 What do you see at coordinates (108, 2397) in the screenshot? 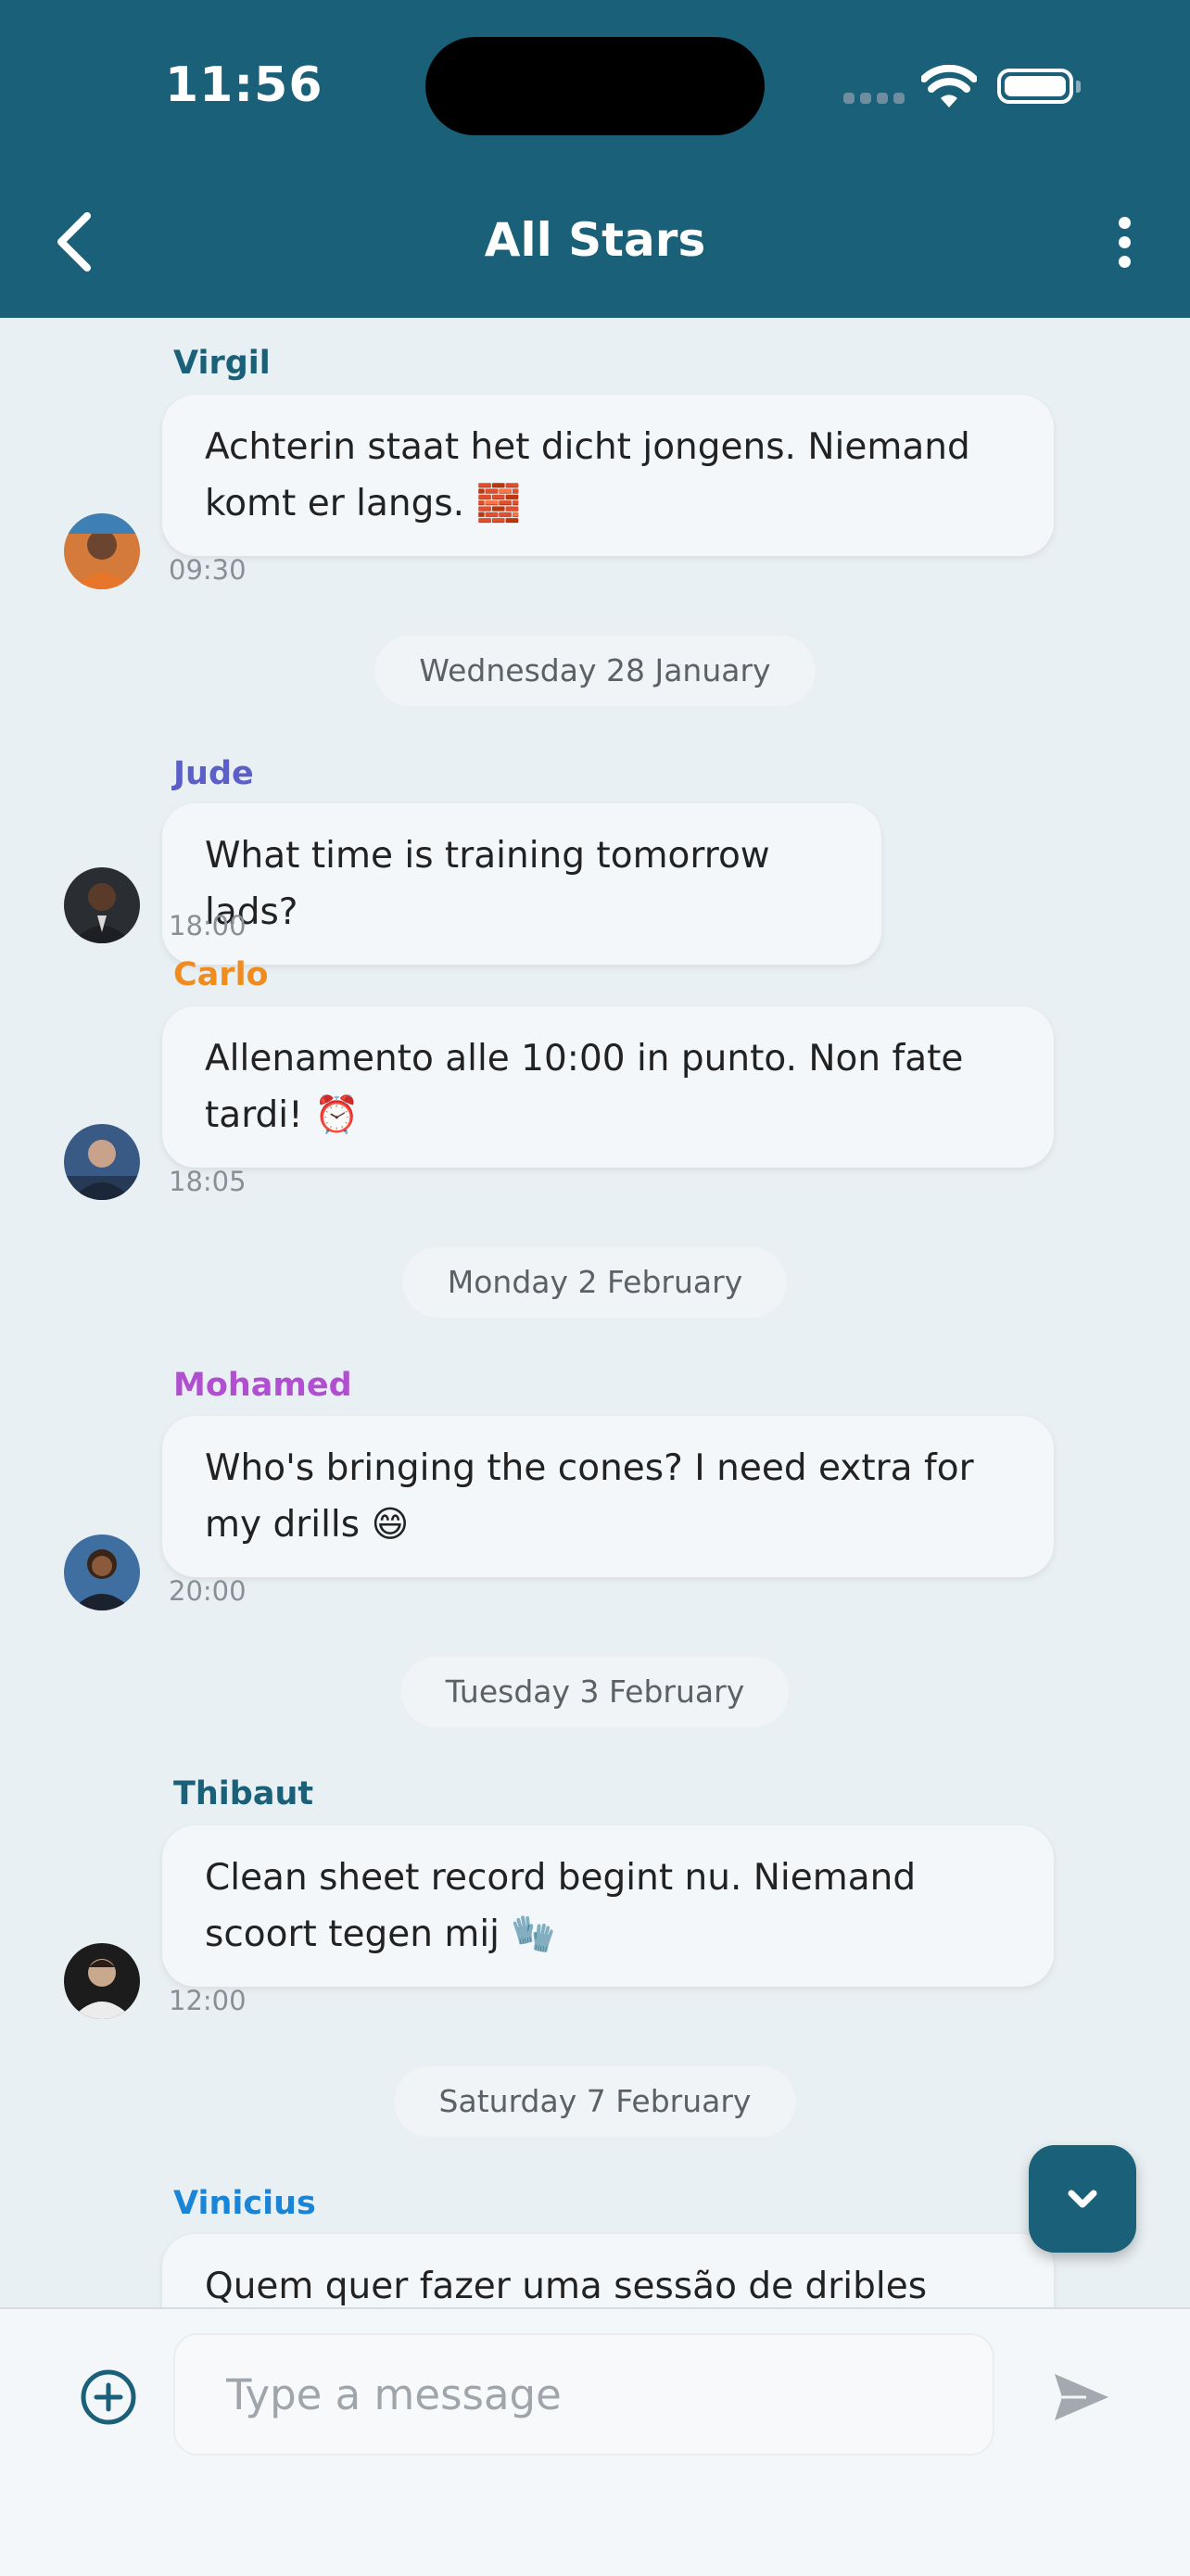
I see `attach-button` at bounding box center [108, 2397].